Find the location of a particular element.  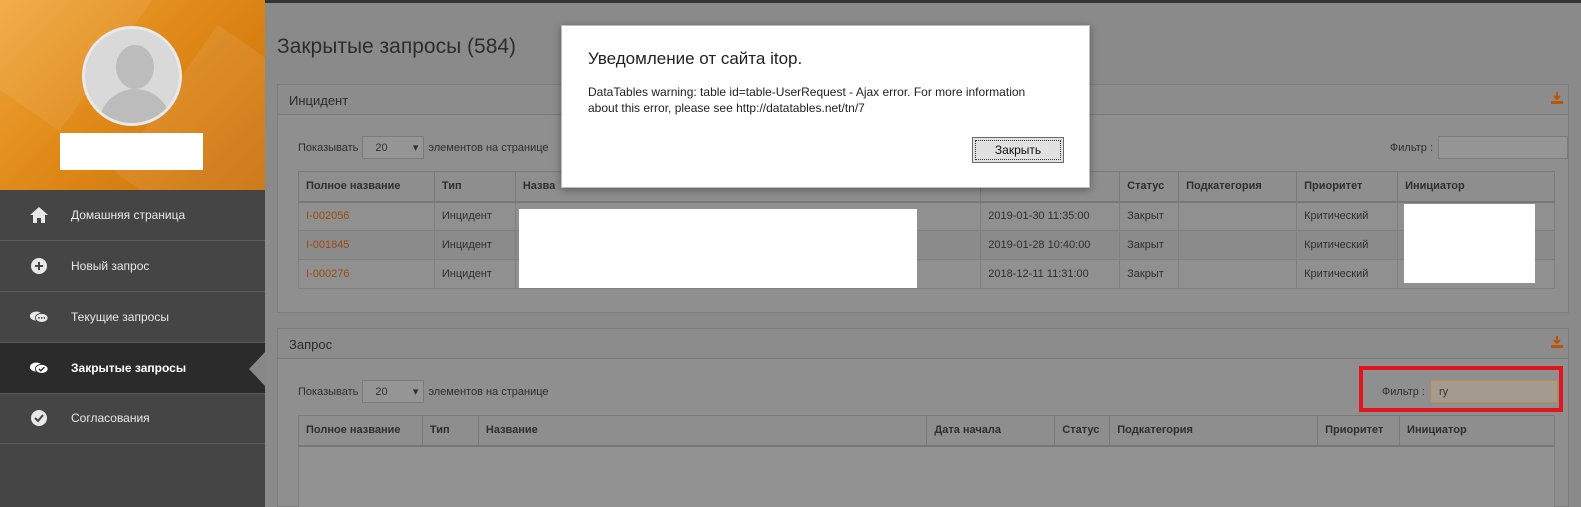

date-cell: 2018-12-11 11:31:00 is located at coordinates (1050, 274).